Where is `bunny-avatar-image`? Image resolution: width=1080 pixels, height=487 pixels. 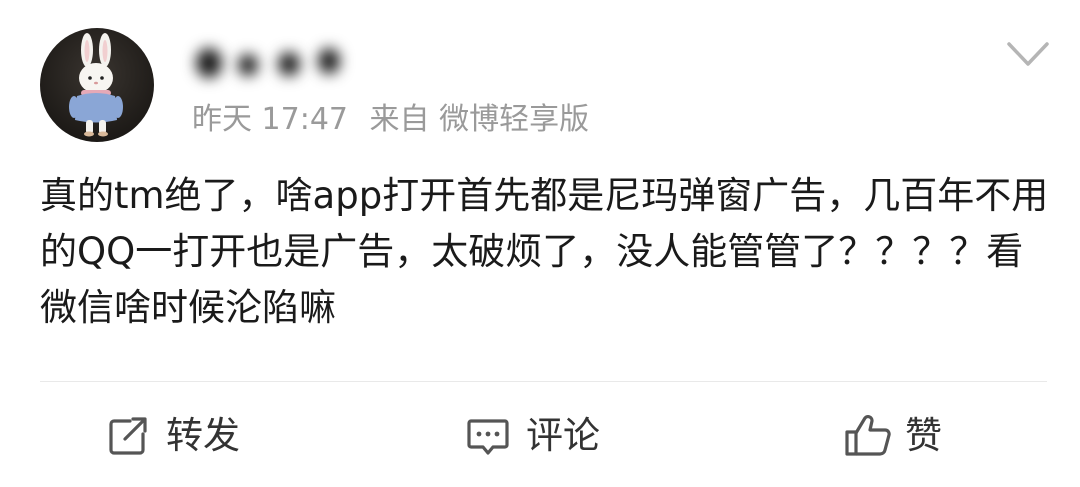 bunny-avatar-image is located at coordinates (96, 85).